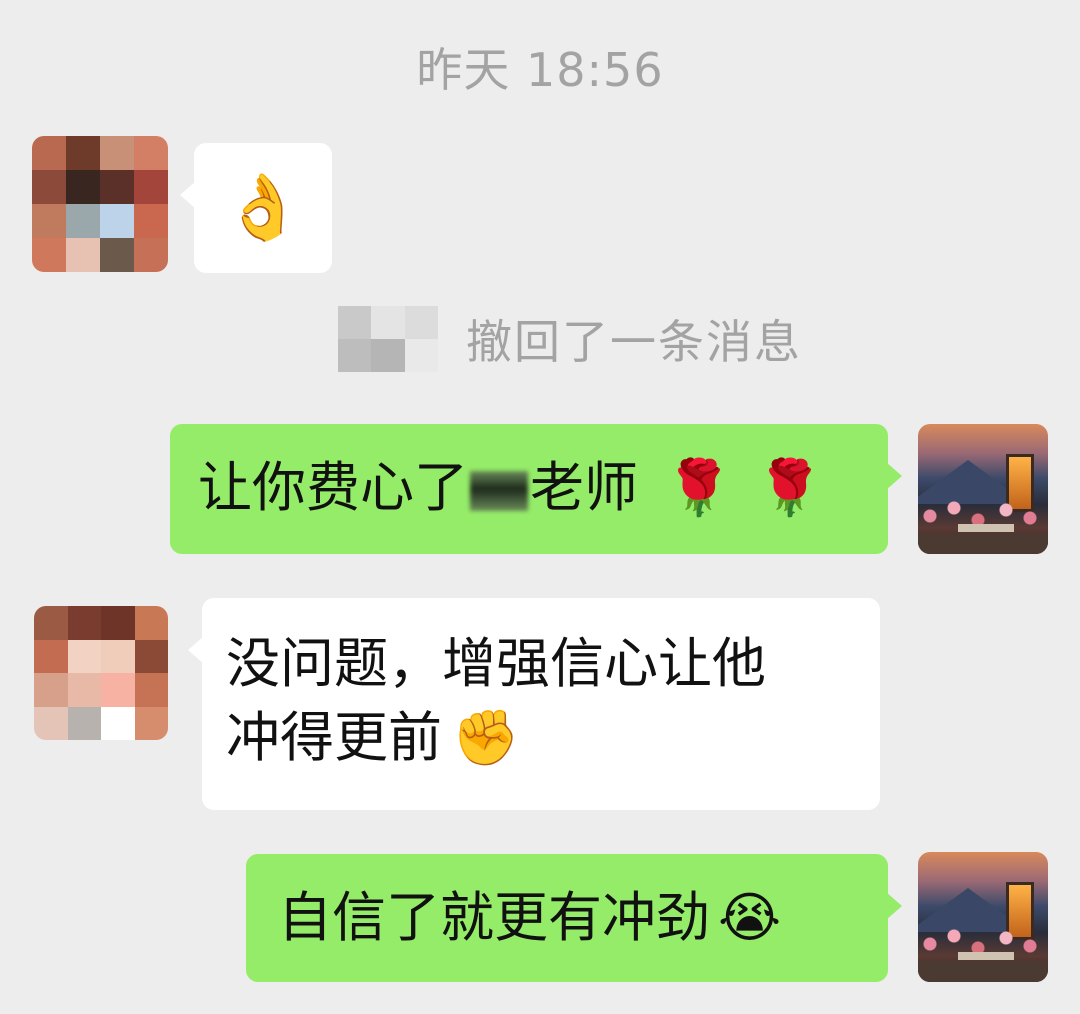 The height and width of the screenshot is (1014, 1080). I want to click on loudly-crying-face-emoji: 😭, so click(750, 917).